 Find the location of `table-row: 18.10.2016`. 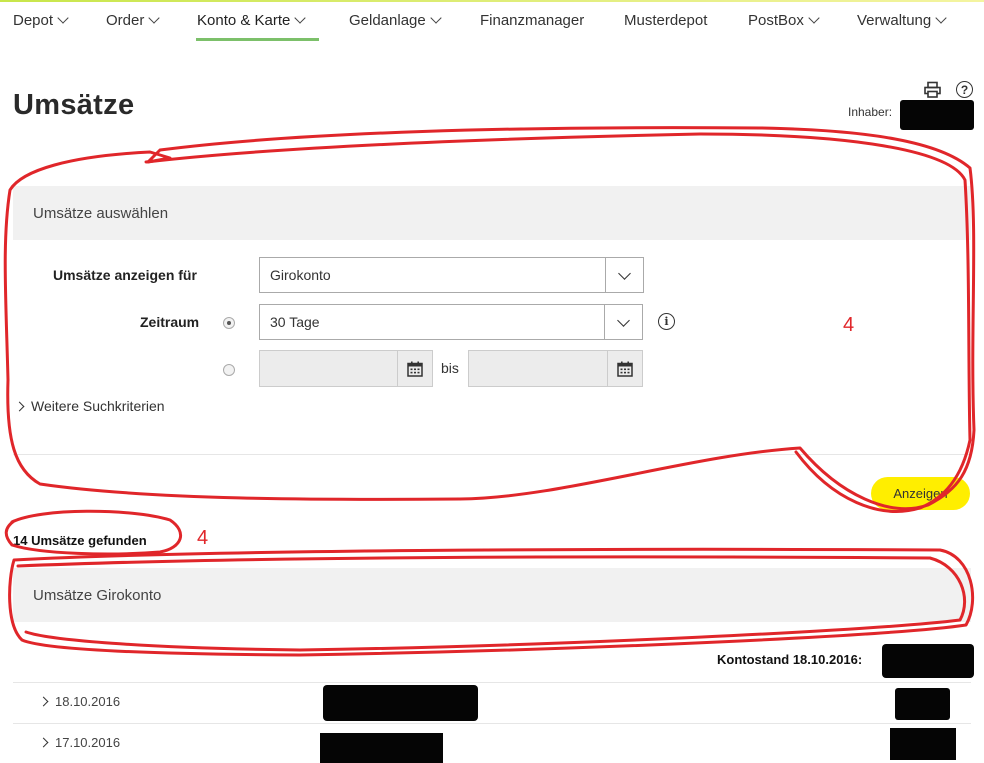

table-row: 18.10.2016 is located at coordinates (79, 701).